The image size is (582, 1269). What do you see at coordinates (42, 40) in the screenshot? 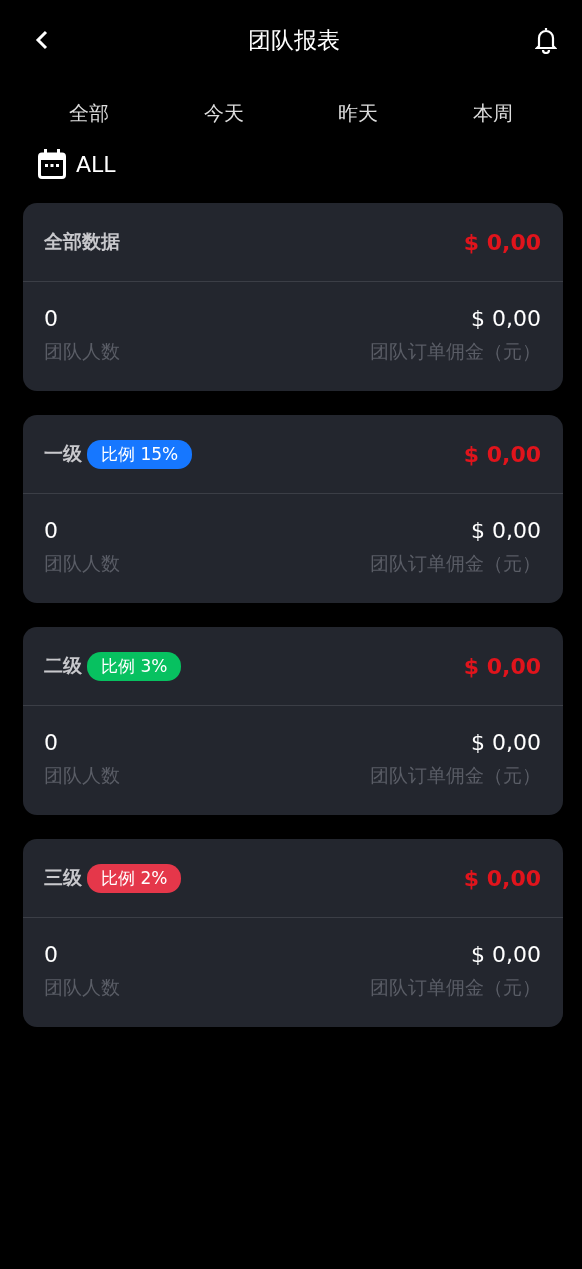
I see `back-icon` at bounding box center [42, 40].